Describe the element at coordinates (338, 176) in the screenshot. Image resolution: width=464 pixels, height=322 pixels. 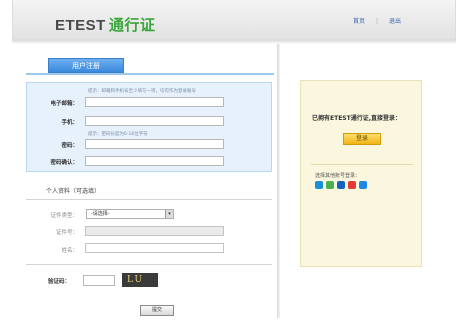
I see `other-login-label: 选择其他账号登录：` at that location.